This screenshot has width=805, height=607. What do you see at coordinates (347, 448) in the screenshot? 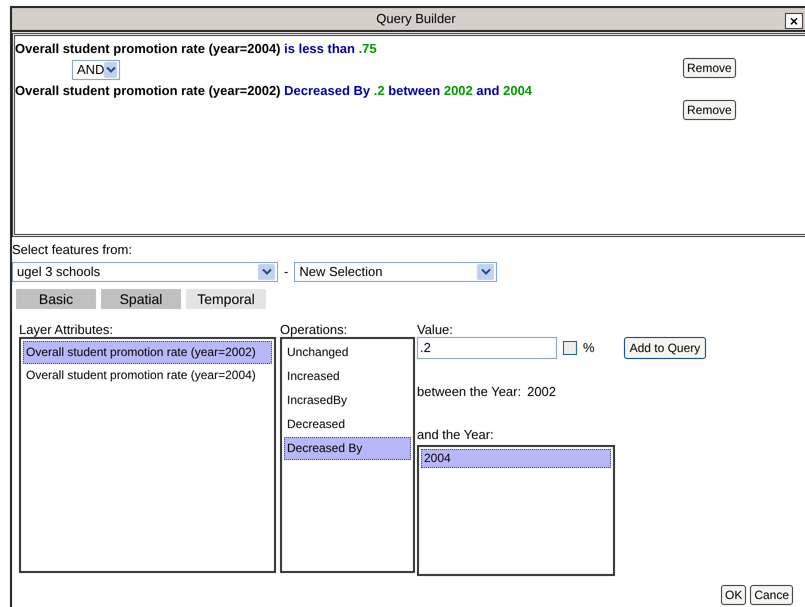
I see `list-item: Decreased By` at bounding box center [347, 448].